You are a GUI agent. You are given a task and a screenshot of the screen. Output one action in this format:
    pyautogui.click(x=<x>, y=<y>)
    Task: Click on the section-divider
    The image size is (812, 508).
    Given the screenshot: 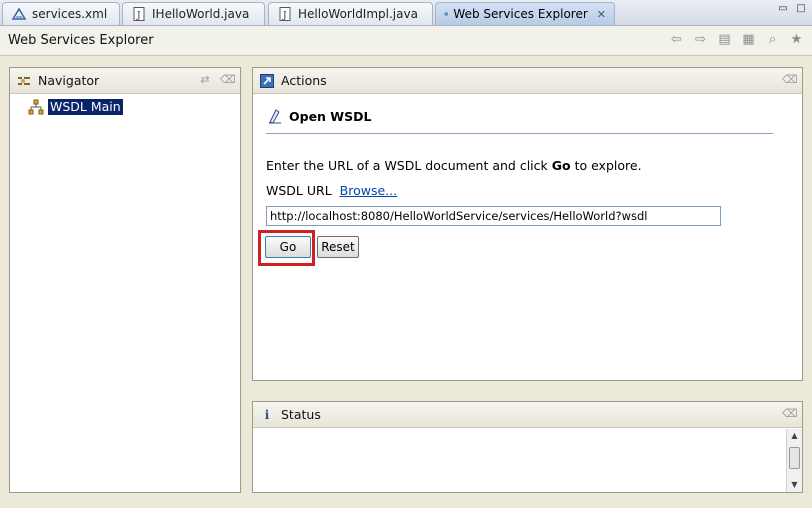 What is the action you would take?
    pyautogui.click(x=519, y=133)
    